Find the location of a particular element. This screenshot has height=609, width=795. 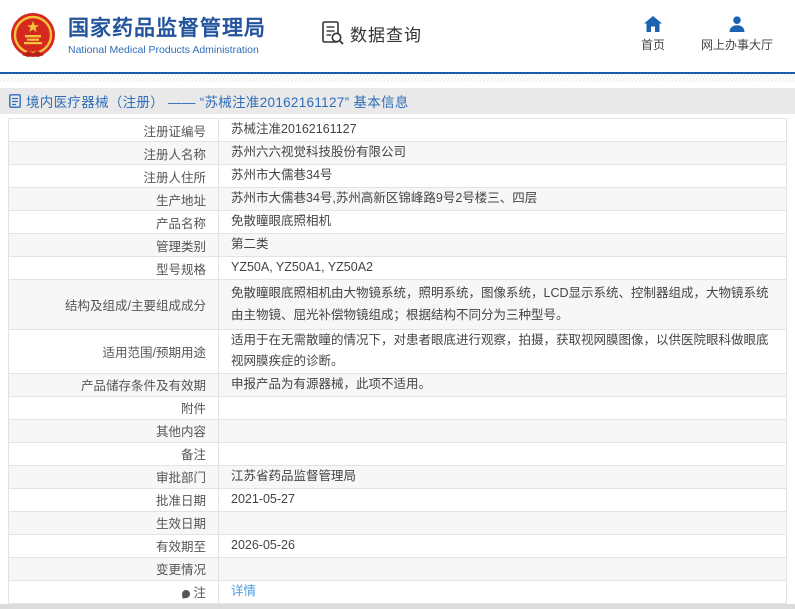

table-row: 其他内容 is located at coordinates (397, 430).